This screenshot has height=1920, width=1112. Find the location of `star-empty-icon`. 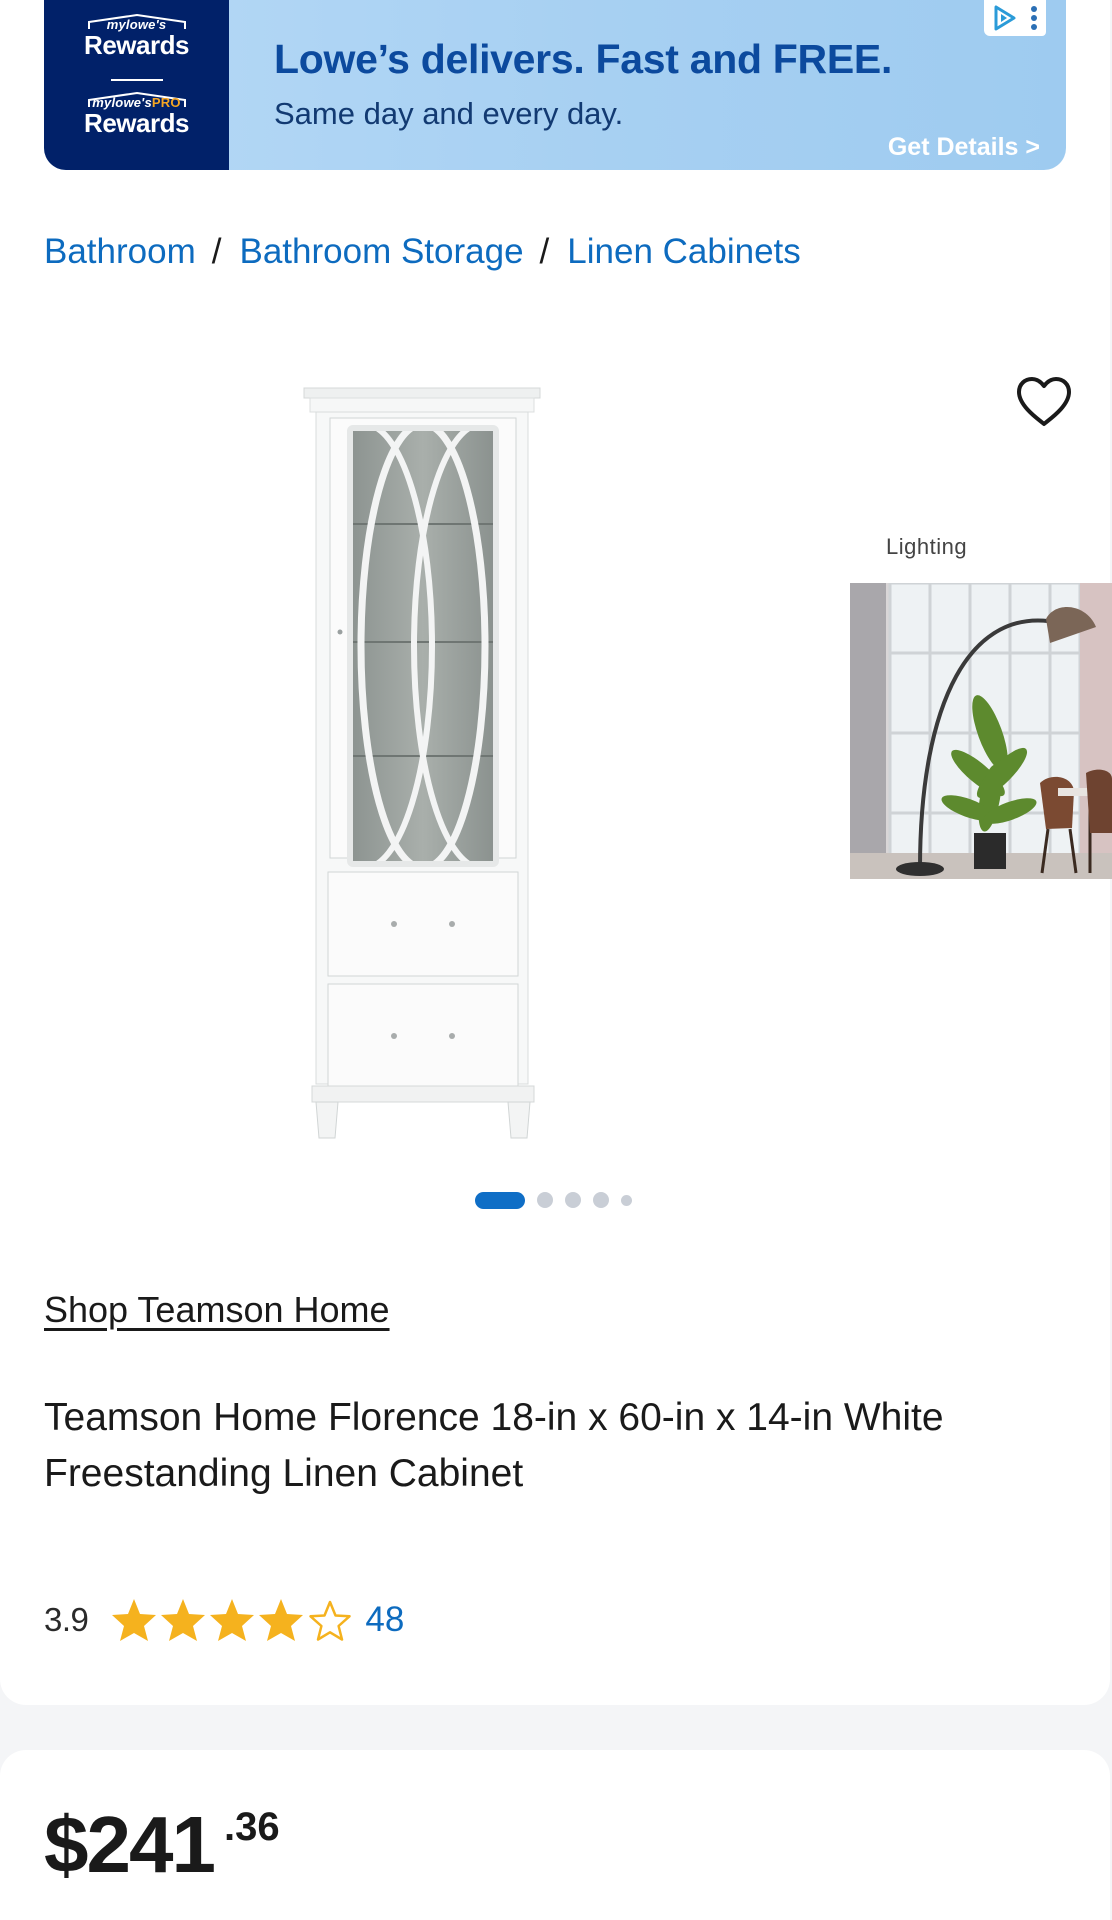

star-empty-icon is located at coordinates (330, 1620).